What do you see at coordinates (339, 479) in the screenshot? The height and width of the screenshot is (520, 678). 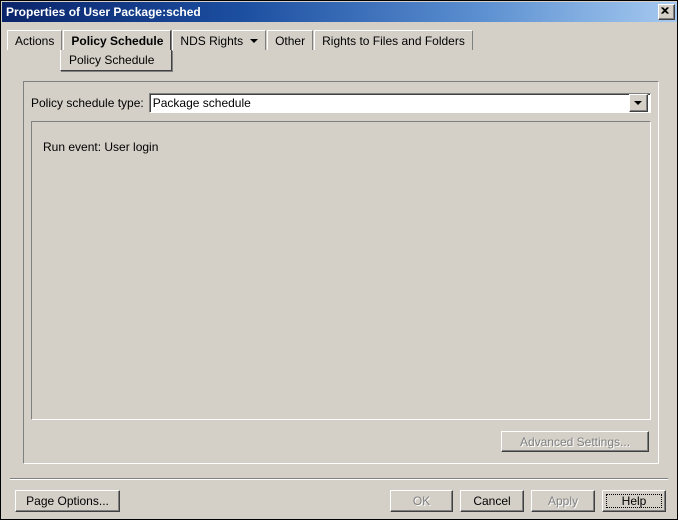 I see `divider` at bounding box center [339, 479].